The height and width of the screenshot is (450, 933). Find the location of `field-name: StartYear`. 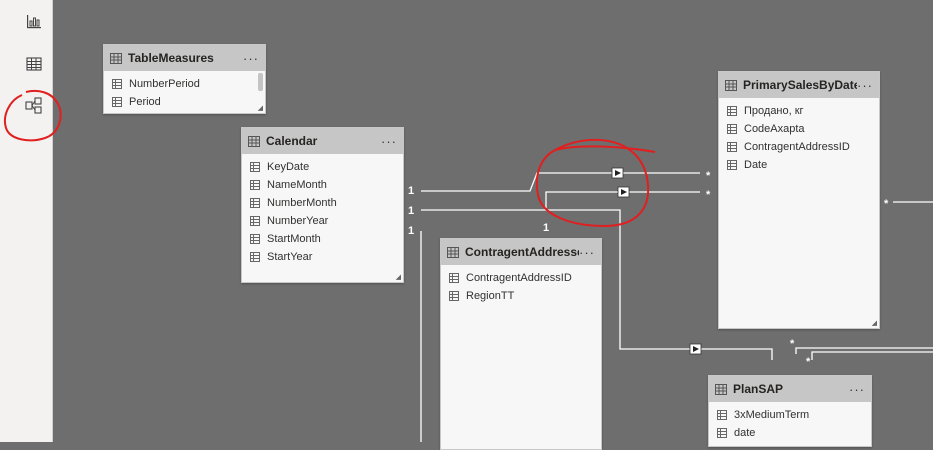

field-name: StartYear is located at coordinates (290, 257).